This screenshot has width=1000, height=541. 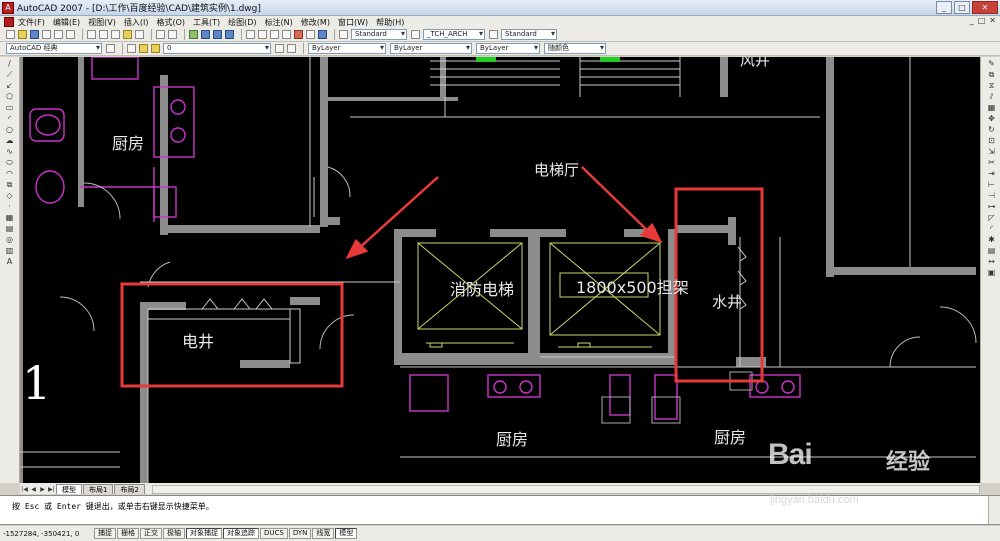 What do you see at coordinates (8, 7) in the screenshot?
I see `autocad-logo-icon: A` at bounding box center [8, 7].